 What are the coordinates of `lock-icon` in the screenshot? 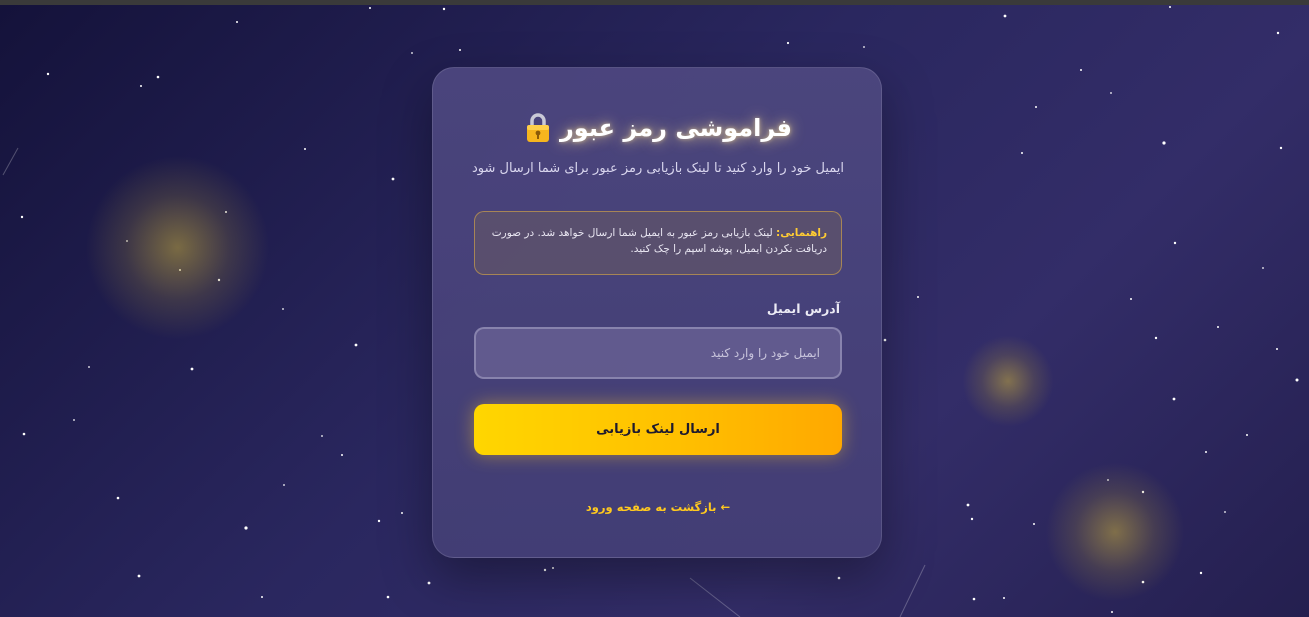 It's located at (538, 128).